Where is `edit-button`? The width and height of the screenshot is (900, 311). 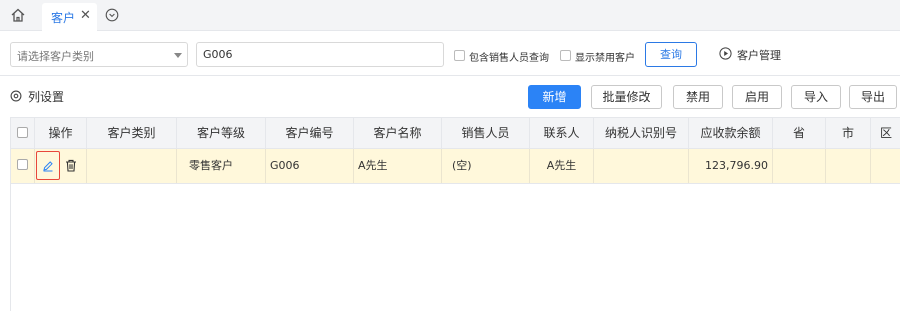
edit-button is located at coordinates (48, 165).